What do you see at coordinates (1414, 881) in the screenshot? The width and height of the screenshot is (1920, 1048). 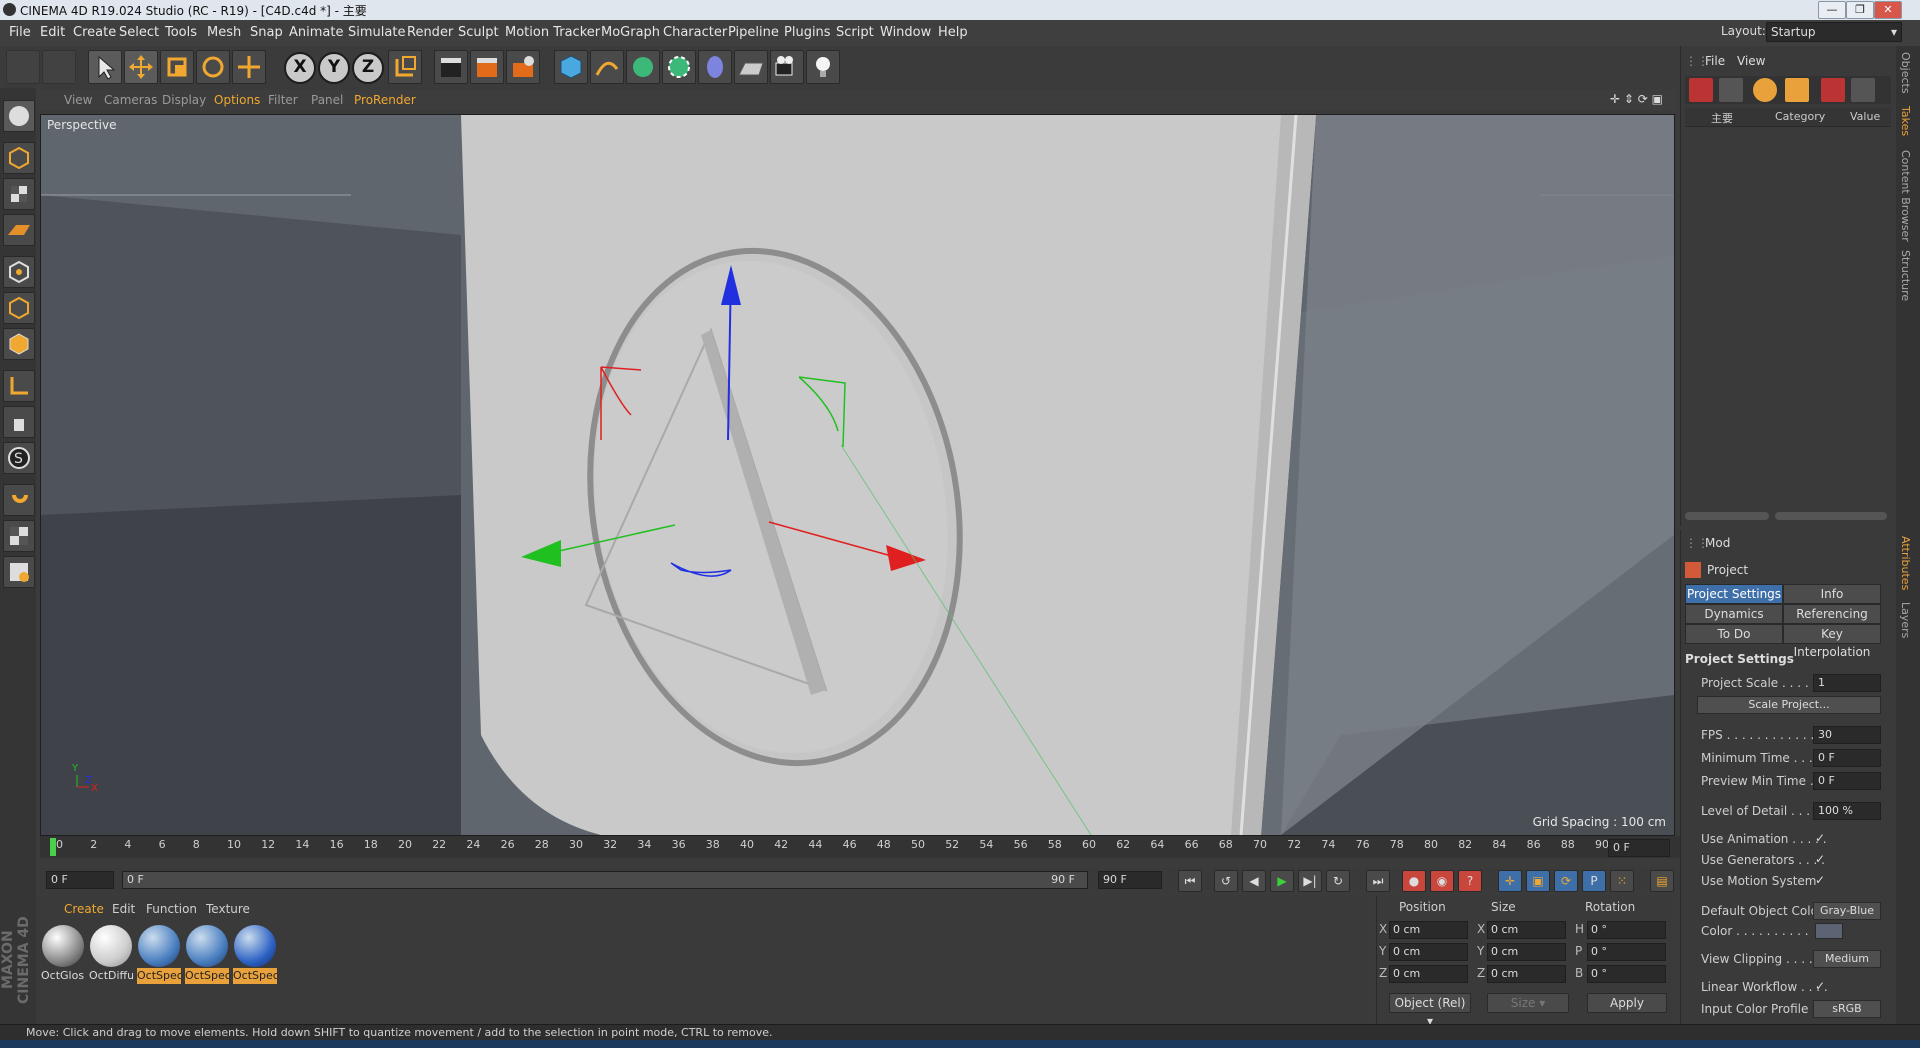 I see `record-button: ●` at bounding box center [1414, 881].